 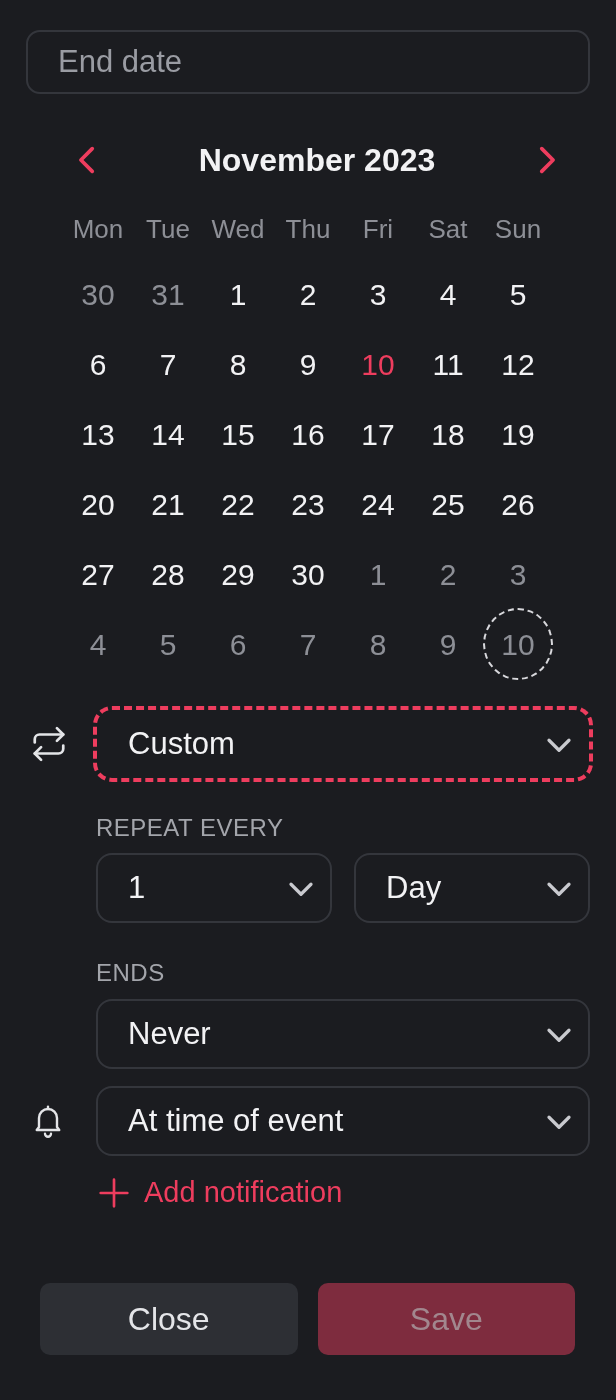 What do you see at coordinates (448, 229) in the screenshot?
I see `weekday-label: Sat` at bounding box center [448, 229].